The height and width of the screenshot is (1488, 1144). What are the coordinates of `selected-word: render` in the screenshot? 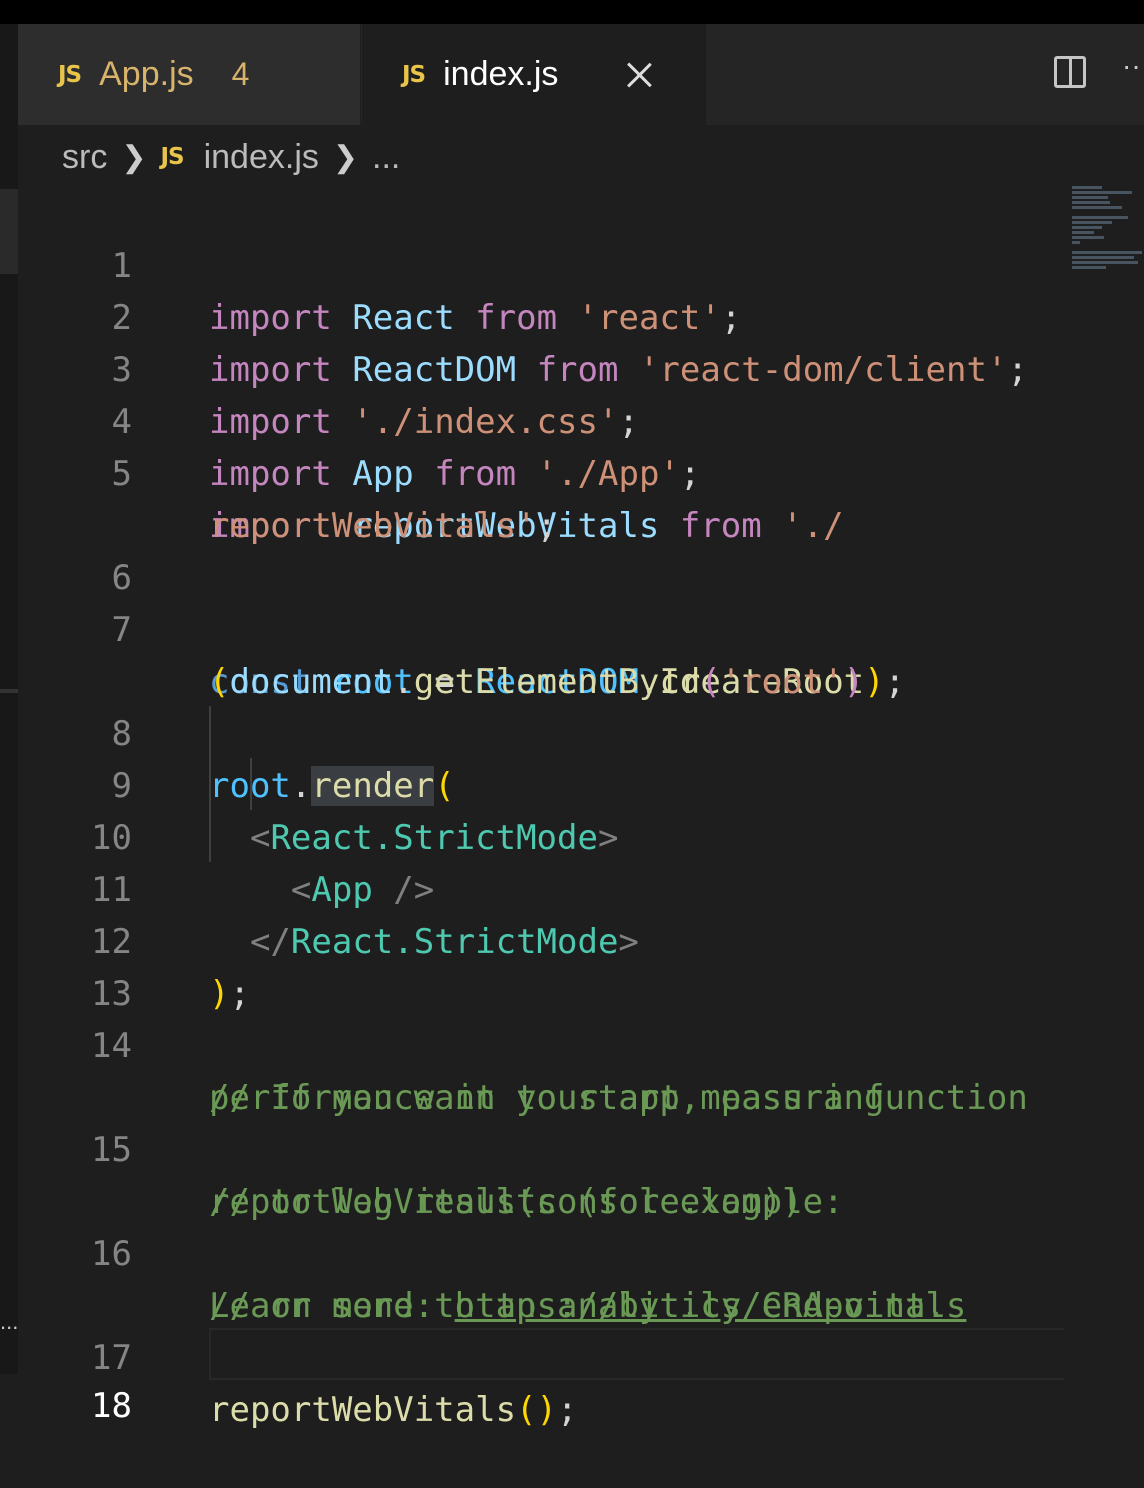 It's located at (373, 786).